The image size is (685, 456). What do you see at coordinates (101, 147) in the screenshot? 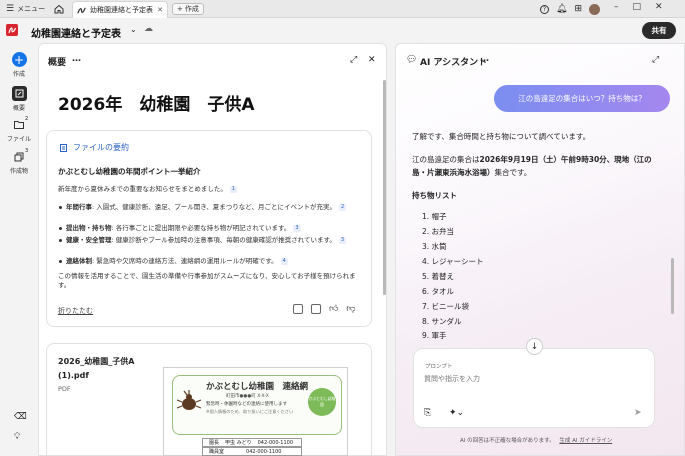
I see `summary-label: ファイルの要約` at bounding box center [101, 147].